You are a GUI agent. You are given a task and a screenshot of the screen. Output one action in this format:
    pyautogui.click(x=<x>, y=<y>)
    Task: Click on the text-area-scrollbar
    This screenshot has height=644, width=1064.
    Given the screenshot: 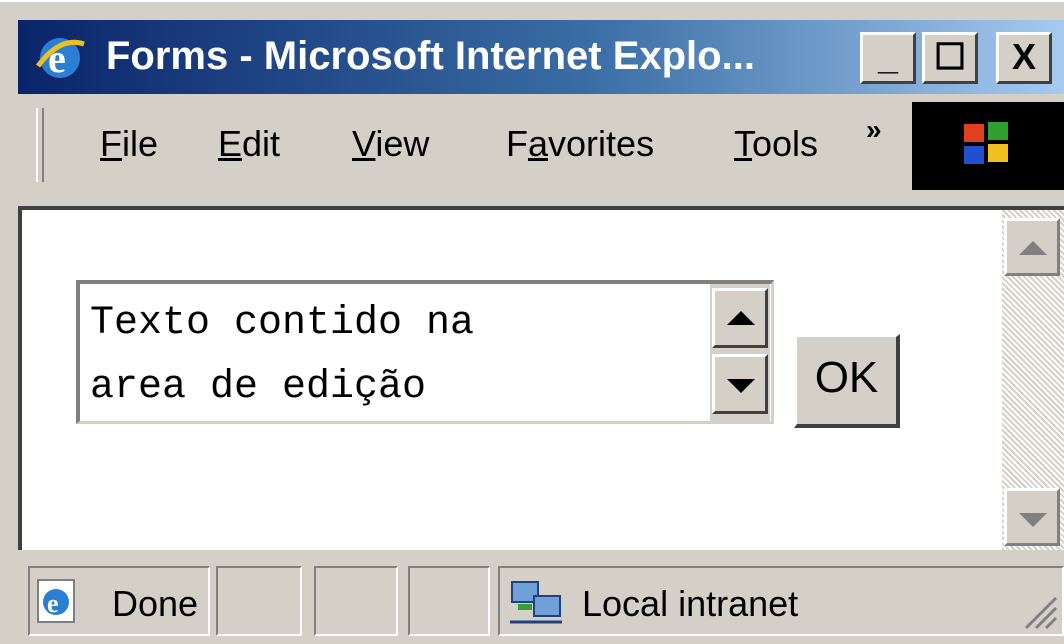 What is the action you would take?
    pyautogui.click(x=740, y=352)
    